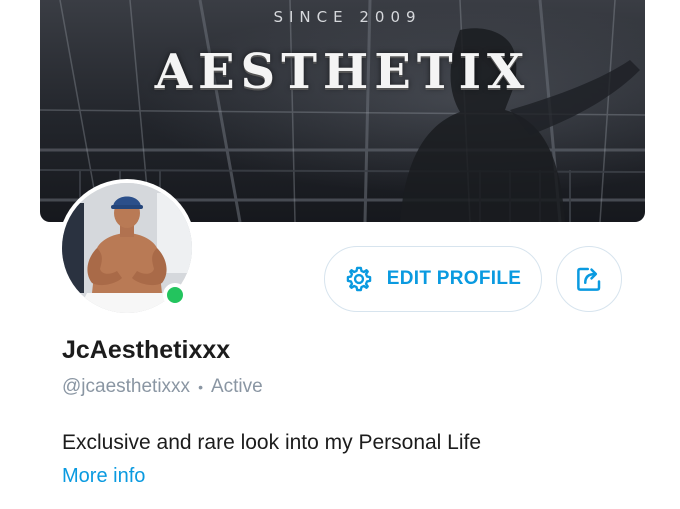 This screenshot has width=680, height=509. What do you see at coordinates (175, 295) in the screenshot?
I see `online-status-indicator` at bounding box center [175, 295].